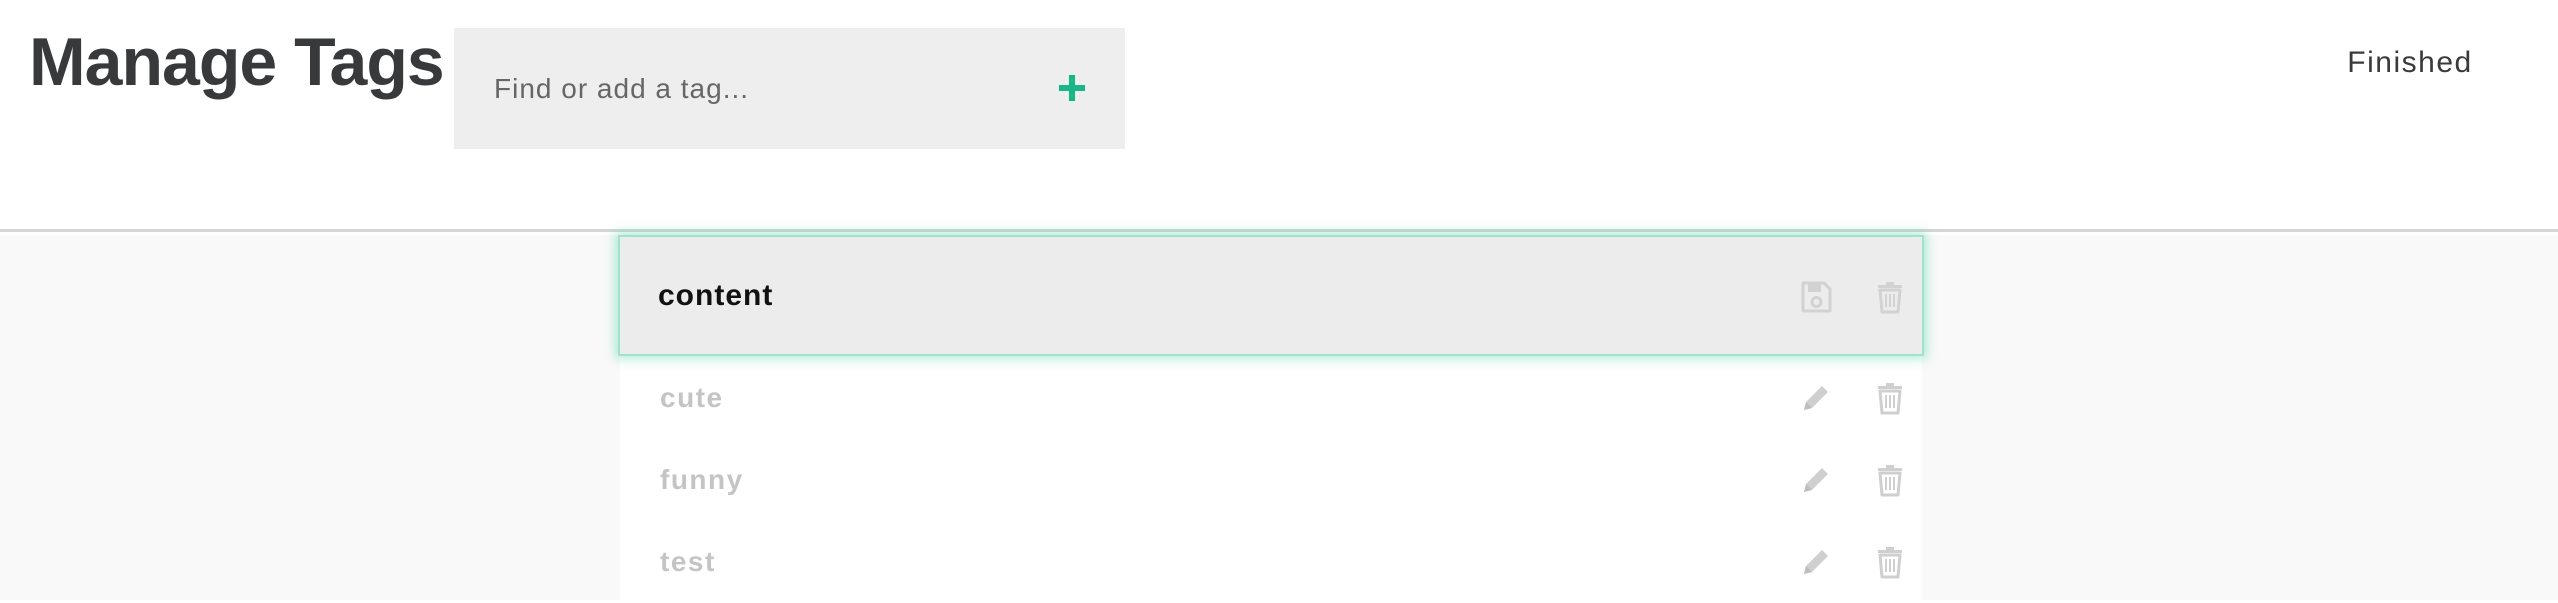 This screenshot has height=603, width=2558. What do you see at coordinates (237, 62) in the screenshot?
I see `page-title: Manage Tags` at bounding box center [237, 62].